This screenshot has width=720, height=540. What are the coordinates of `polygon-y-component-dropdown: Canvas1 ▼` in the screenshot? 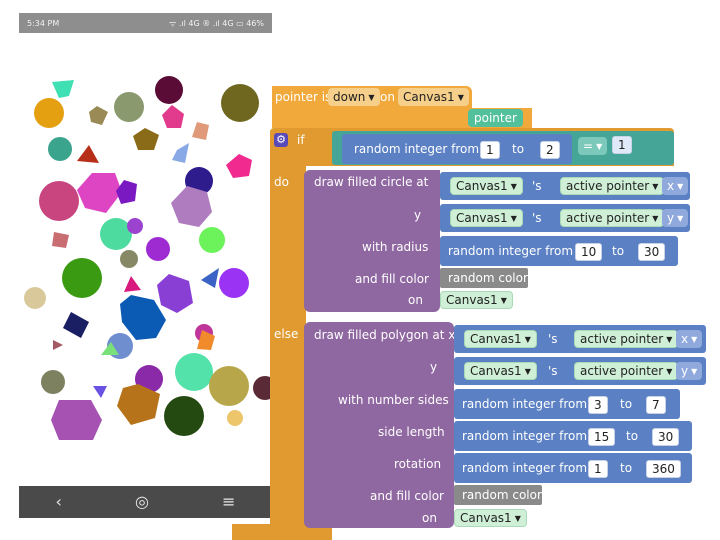 It's located at (500, 371).